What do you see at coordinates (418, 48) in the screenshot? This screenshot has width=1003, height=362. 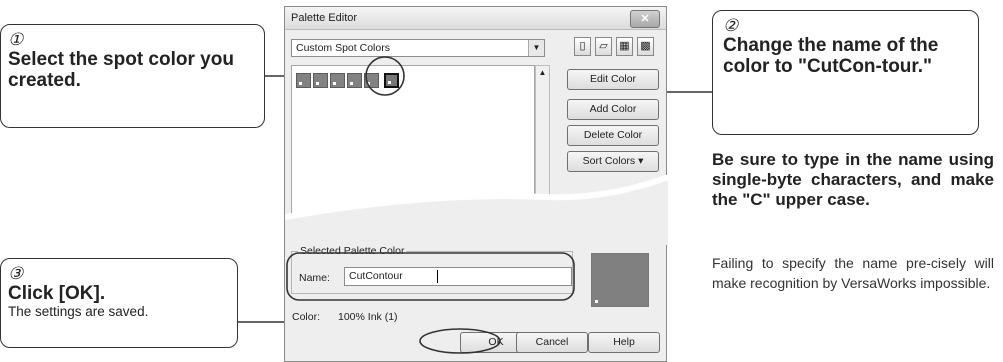 I see `palette-select: Custom Spot Colors ▼` at bounding box center [418, 48].